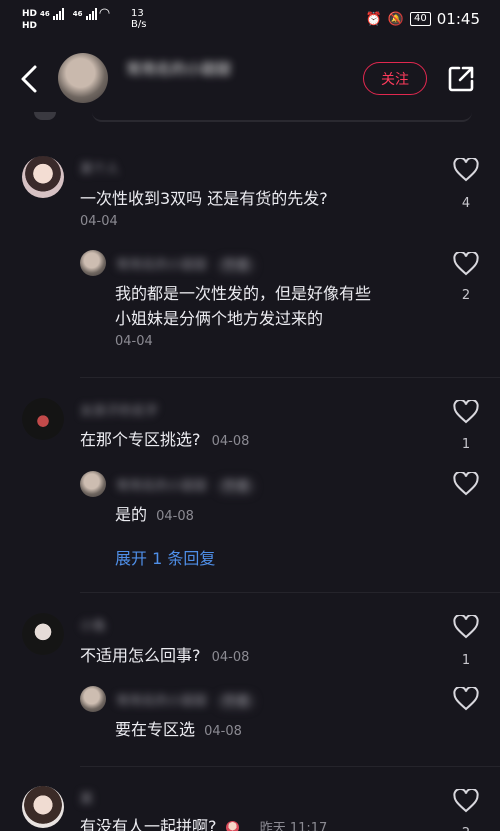 Image resolution: width=500 pixels, height=831 pixels. Describe the element at coordinates (86, 797) in the screenshot. I see `comment-username: 某` at that location.